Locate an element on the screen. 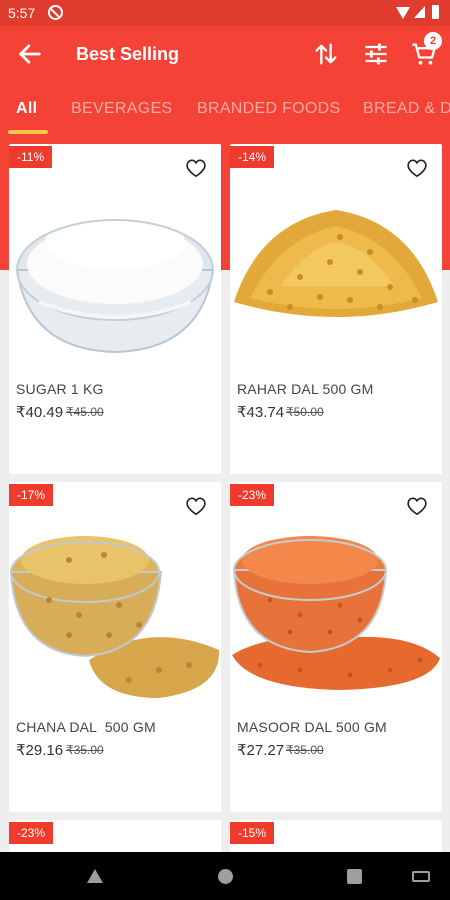 This screenshot has height=900, width=450. product-name: MASOOR DAL 500 GM is located at coordinates (312, 727).